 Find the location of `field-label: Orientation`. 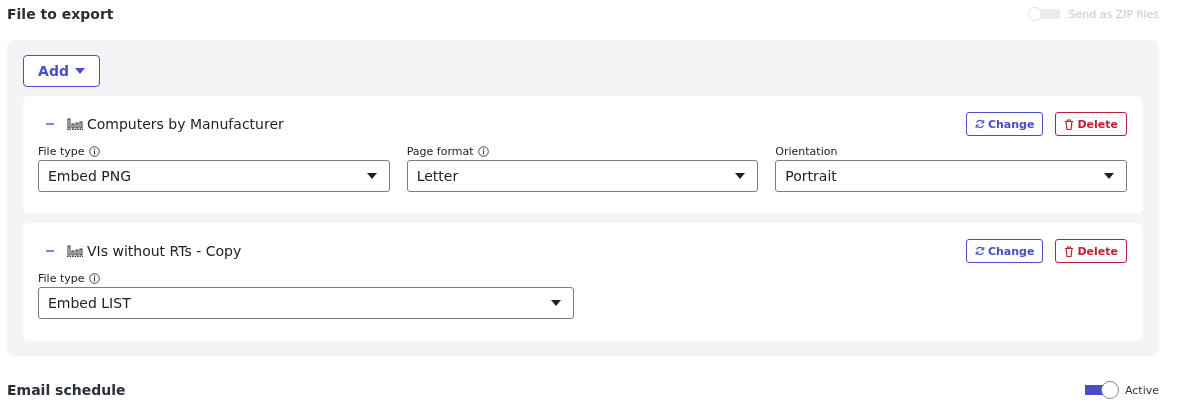

field-label: Orientation is located at coordinates (806, 151).